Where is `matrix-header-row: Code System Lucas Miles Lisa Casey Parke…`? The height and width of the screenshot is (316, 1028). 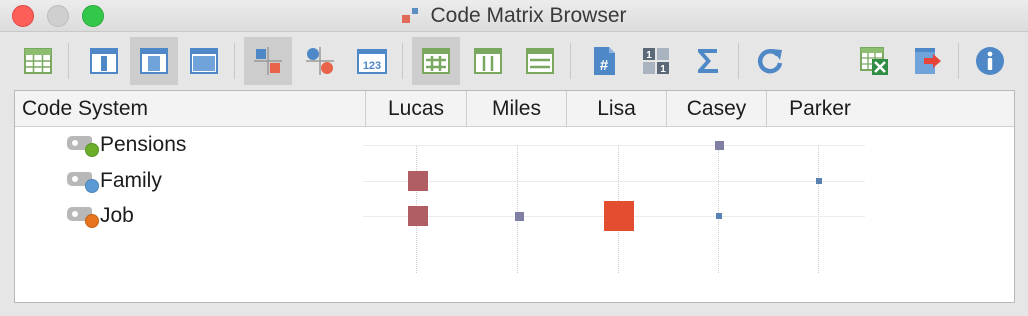
matrix-header-row: Code System Lucas Miles Lisa Casey Parke… is located at coordinates (514, 109).